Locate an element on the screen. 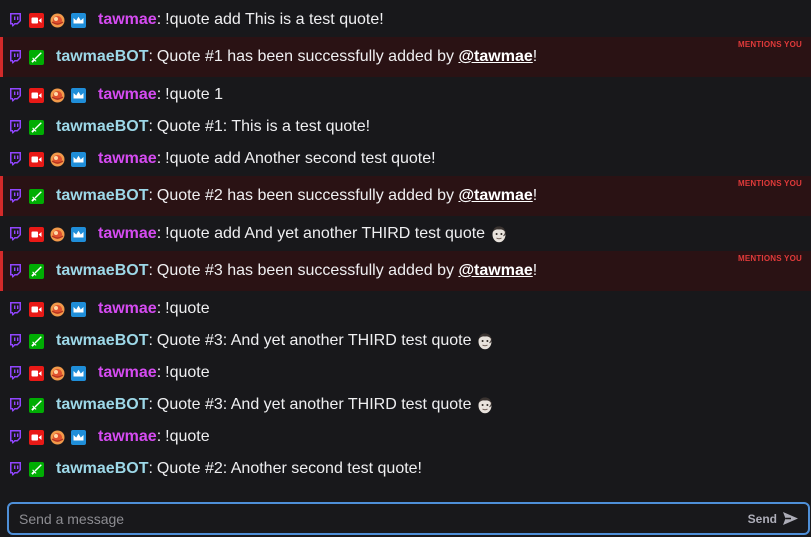 This screenshot has width=811, height=537. message-text: !quote 1 is located at coordinates (194, 94).